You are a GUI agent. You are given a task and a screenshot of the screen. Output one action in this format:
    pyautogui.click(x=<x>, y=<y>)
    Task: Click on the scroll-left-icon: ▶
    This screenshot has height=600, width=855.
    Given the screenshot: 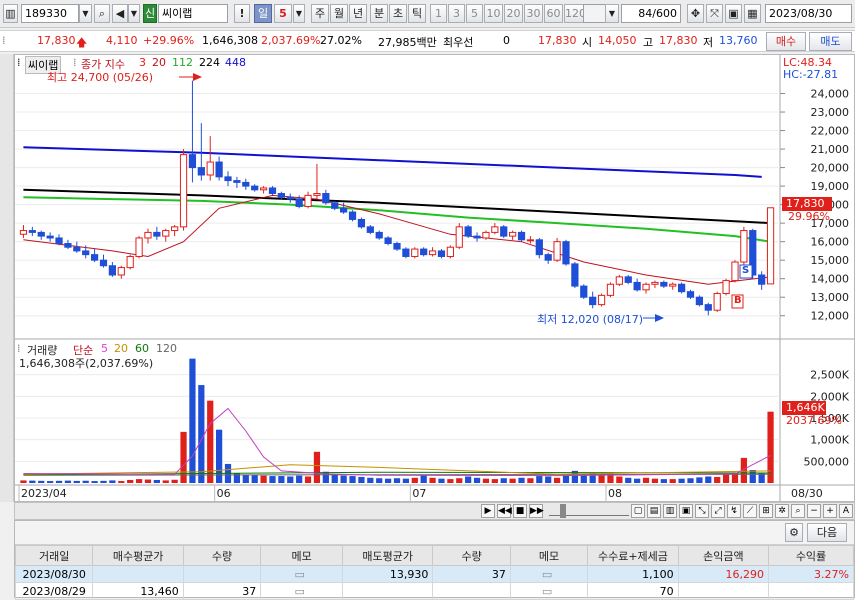 What is the action you would take?
    pyautogui.click(x=488, y=511)
    